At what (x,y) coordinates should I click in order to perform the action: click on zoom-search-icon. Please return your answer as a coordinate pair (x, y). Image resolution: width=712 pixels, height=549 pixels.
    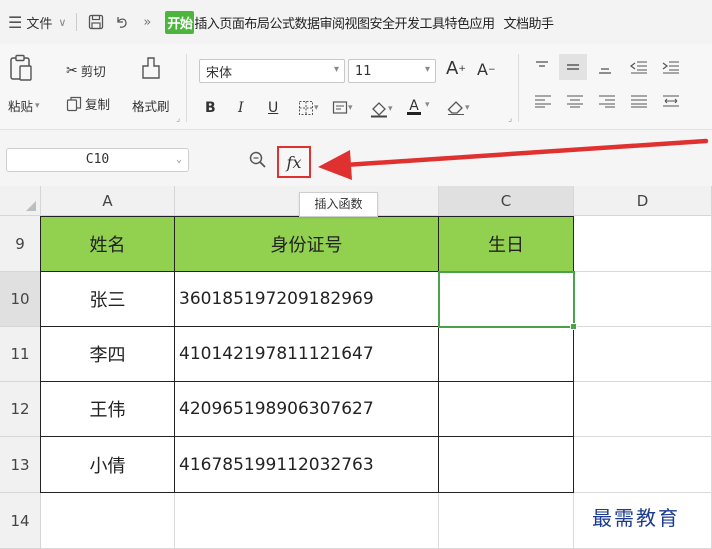
    Looking at the image, I should click on (258, 160).